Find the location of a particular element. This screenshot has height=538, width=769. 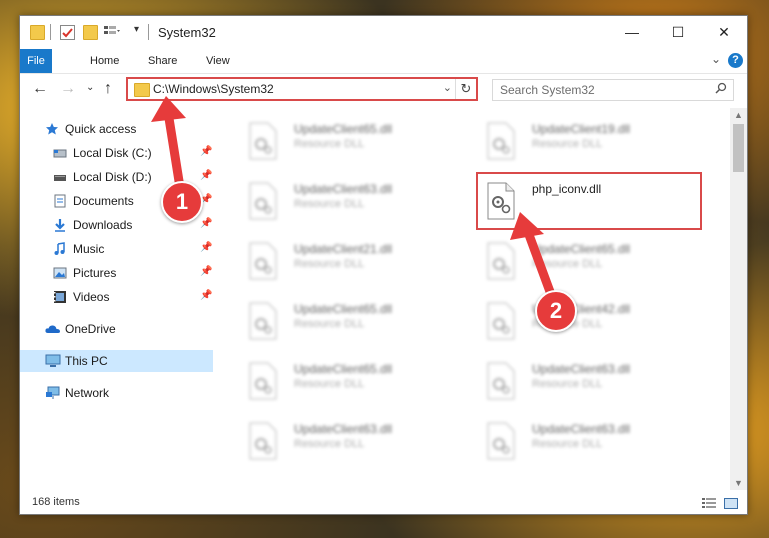

status-bar: 168 items is located at coordinates (383, 502).